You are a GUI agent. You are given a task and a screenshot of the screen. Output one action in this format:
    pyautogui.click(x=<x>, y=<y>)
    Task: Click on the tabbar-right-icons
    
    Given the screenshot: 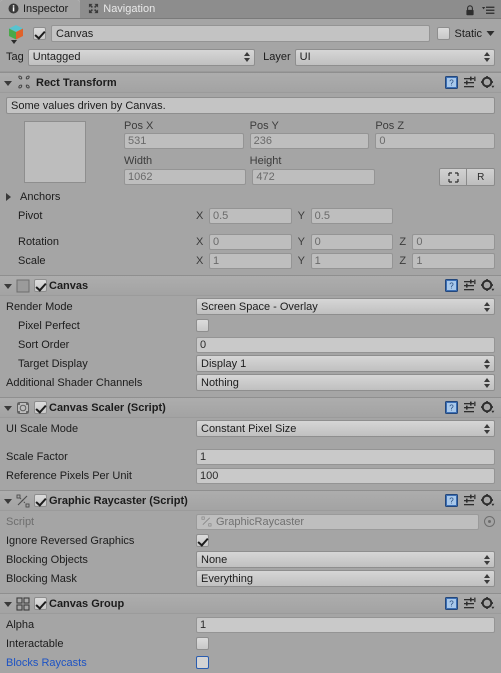 What is the action you would take?
    pyautogui.click(x=483, y=11)
    